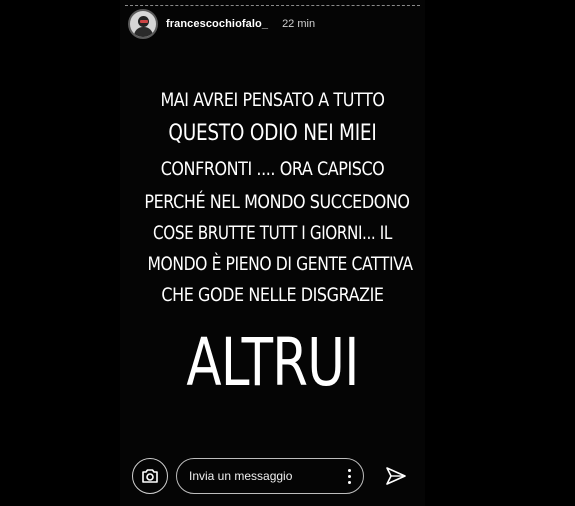 Image resolution: width=575 pixels, height=506 pixels. Describe the element at coordinates (143, 24) in the screenshot. I see `avatar` at that location.